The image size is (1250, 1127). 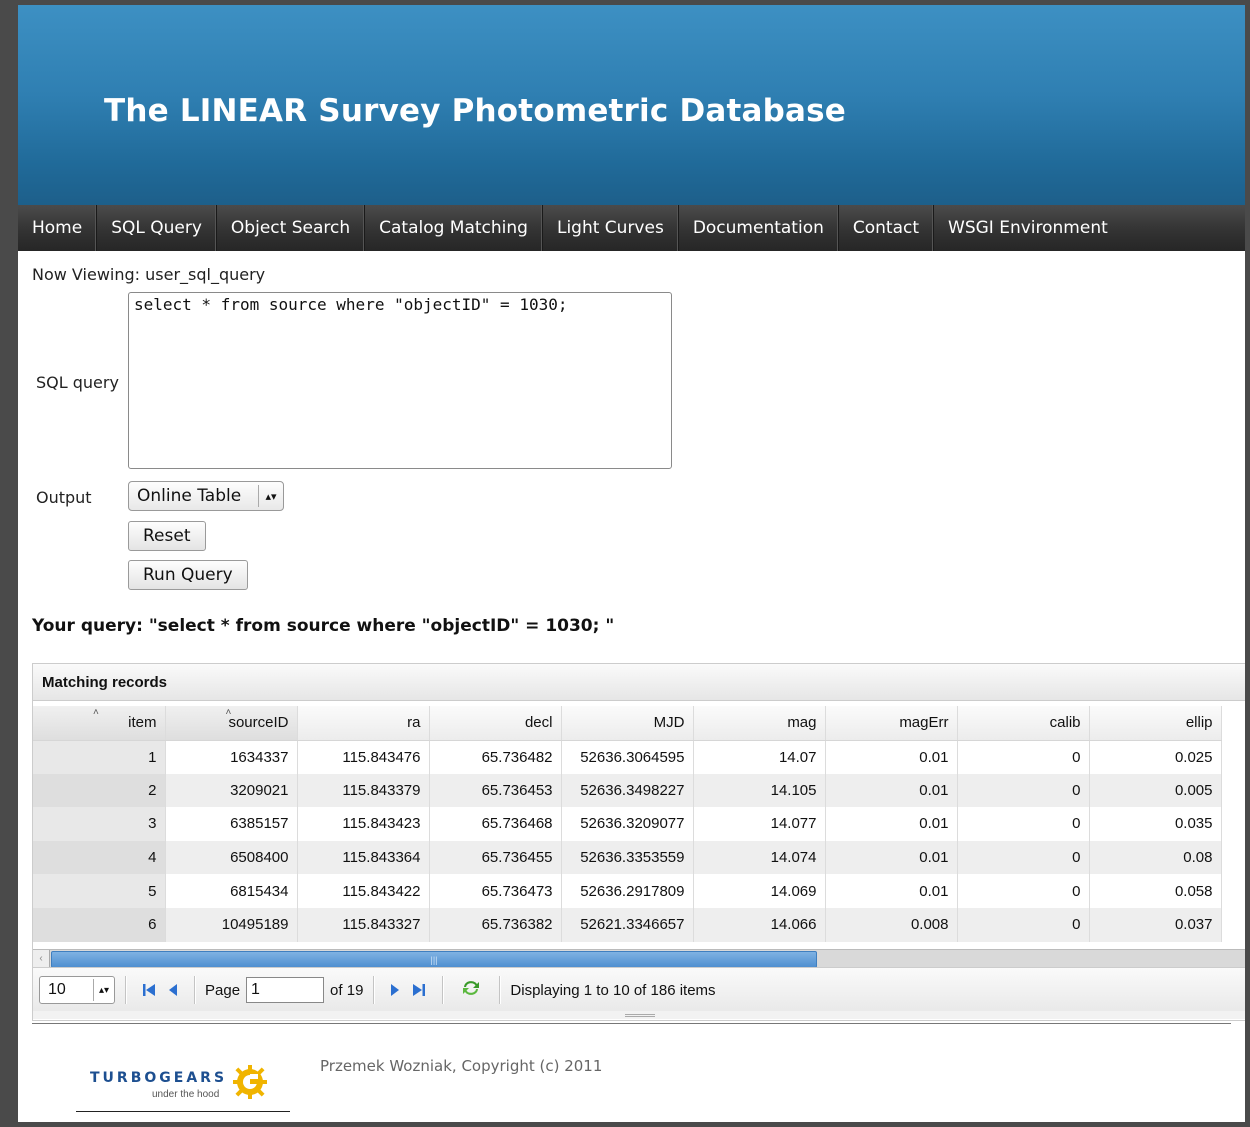 What do you see at coordinates (495, 857) in the screenshot?
I see `cell-decl: 65.736455` at bounding box center [495, 857].